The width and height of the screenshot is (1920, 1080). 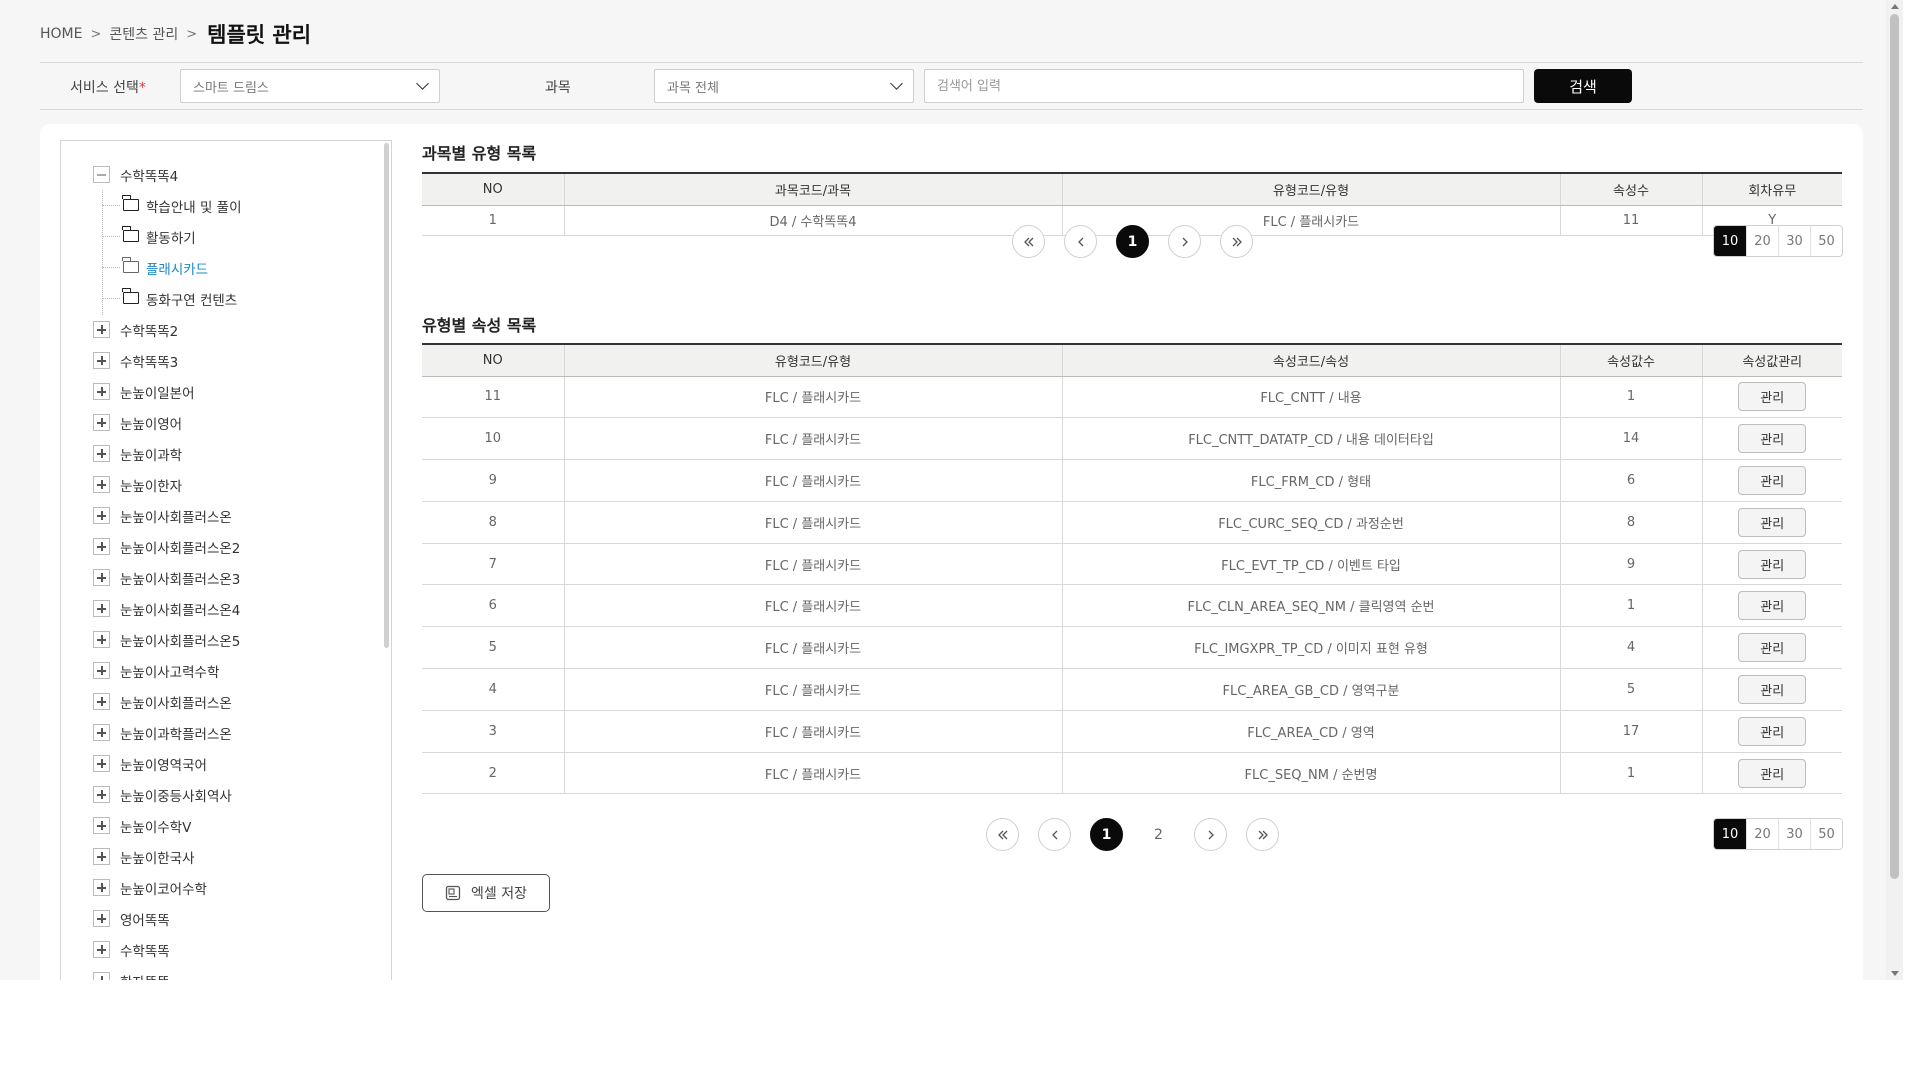 What do you see at coordinates (221, 267) in the screenshot?
I see `tree-item-child: 플래시카드` at bounding box center [221, 267].